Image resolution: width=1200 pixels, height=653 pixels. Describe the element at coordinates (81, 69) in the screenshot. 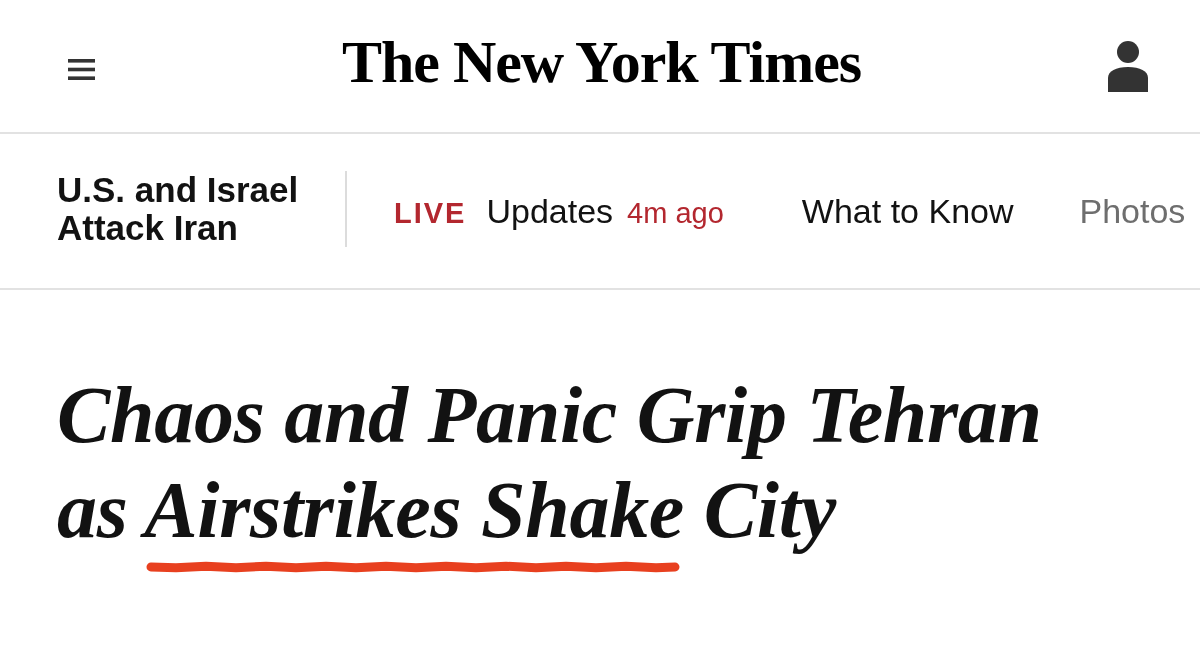

I see `menu-icon` at that location.